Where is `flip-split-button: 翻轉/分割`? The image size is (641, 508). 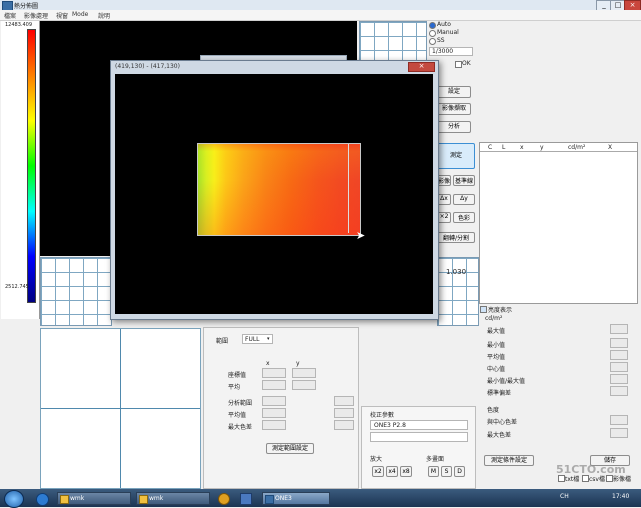
flip-split-button: 翻轉/分割 is located at coordinates (456, 237).